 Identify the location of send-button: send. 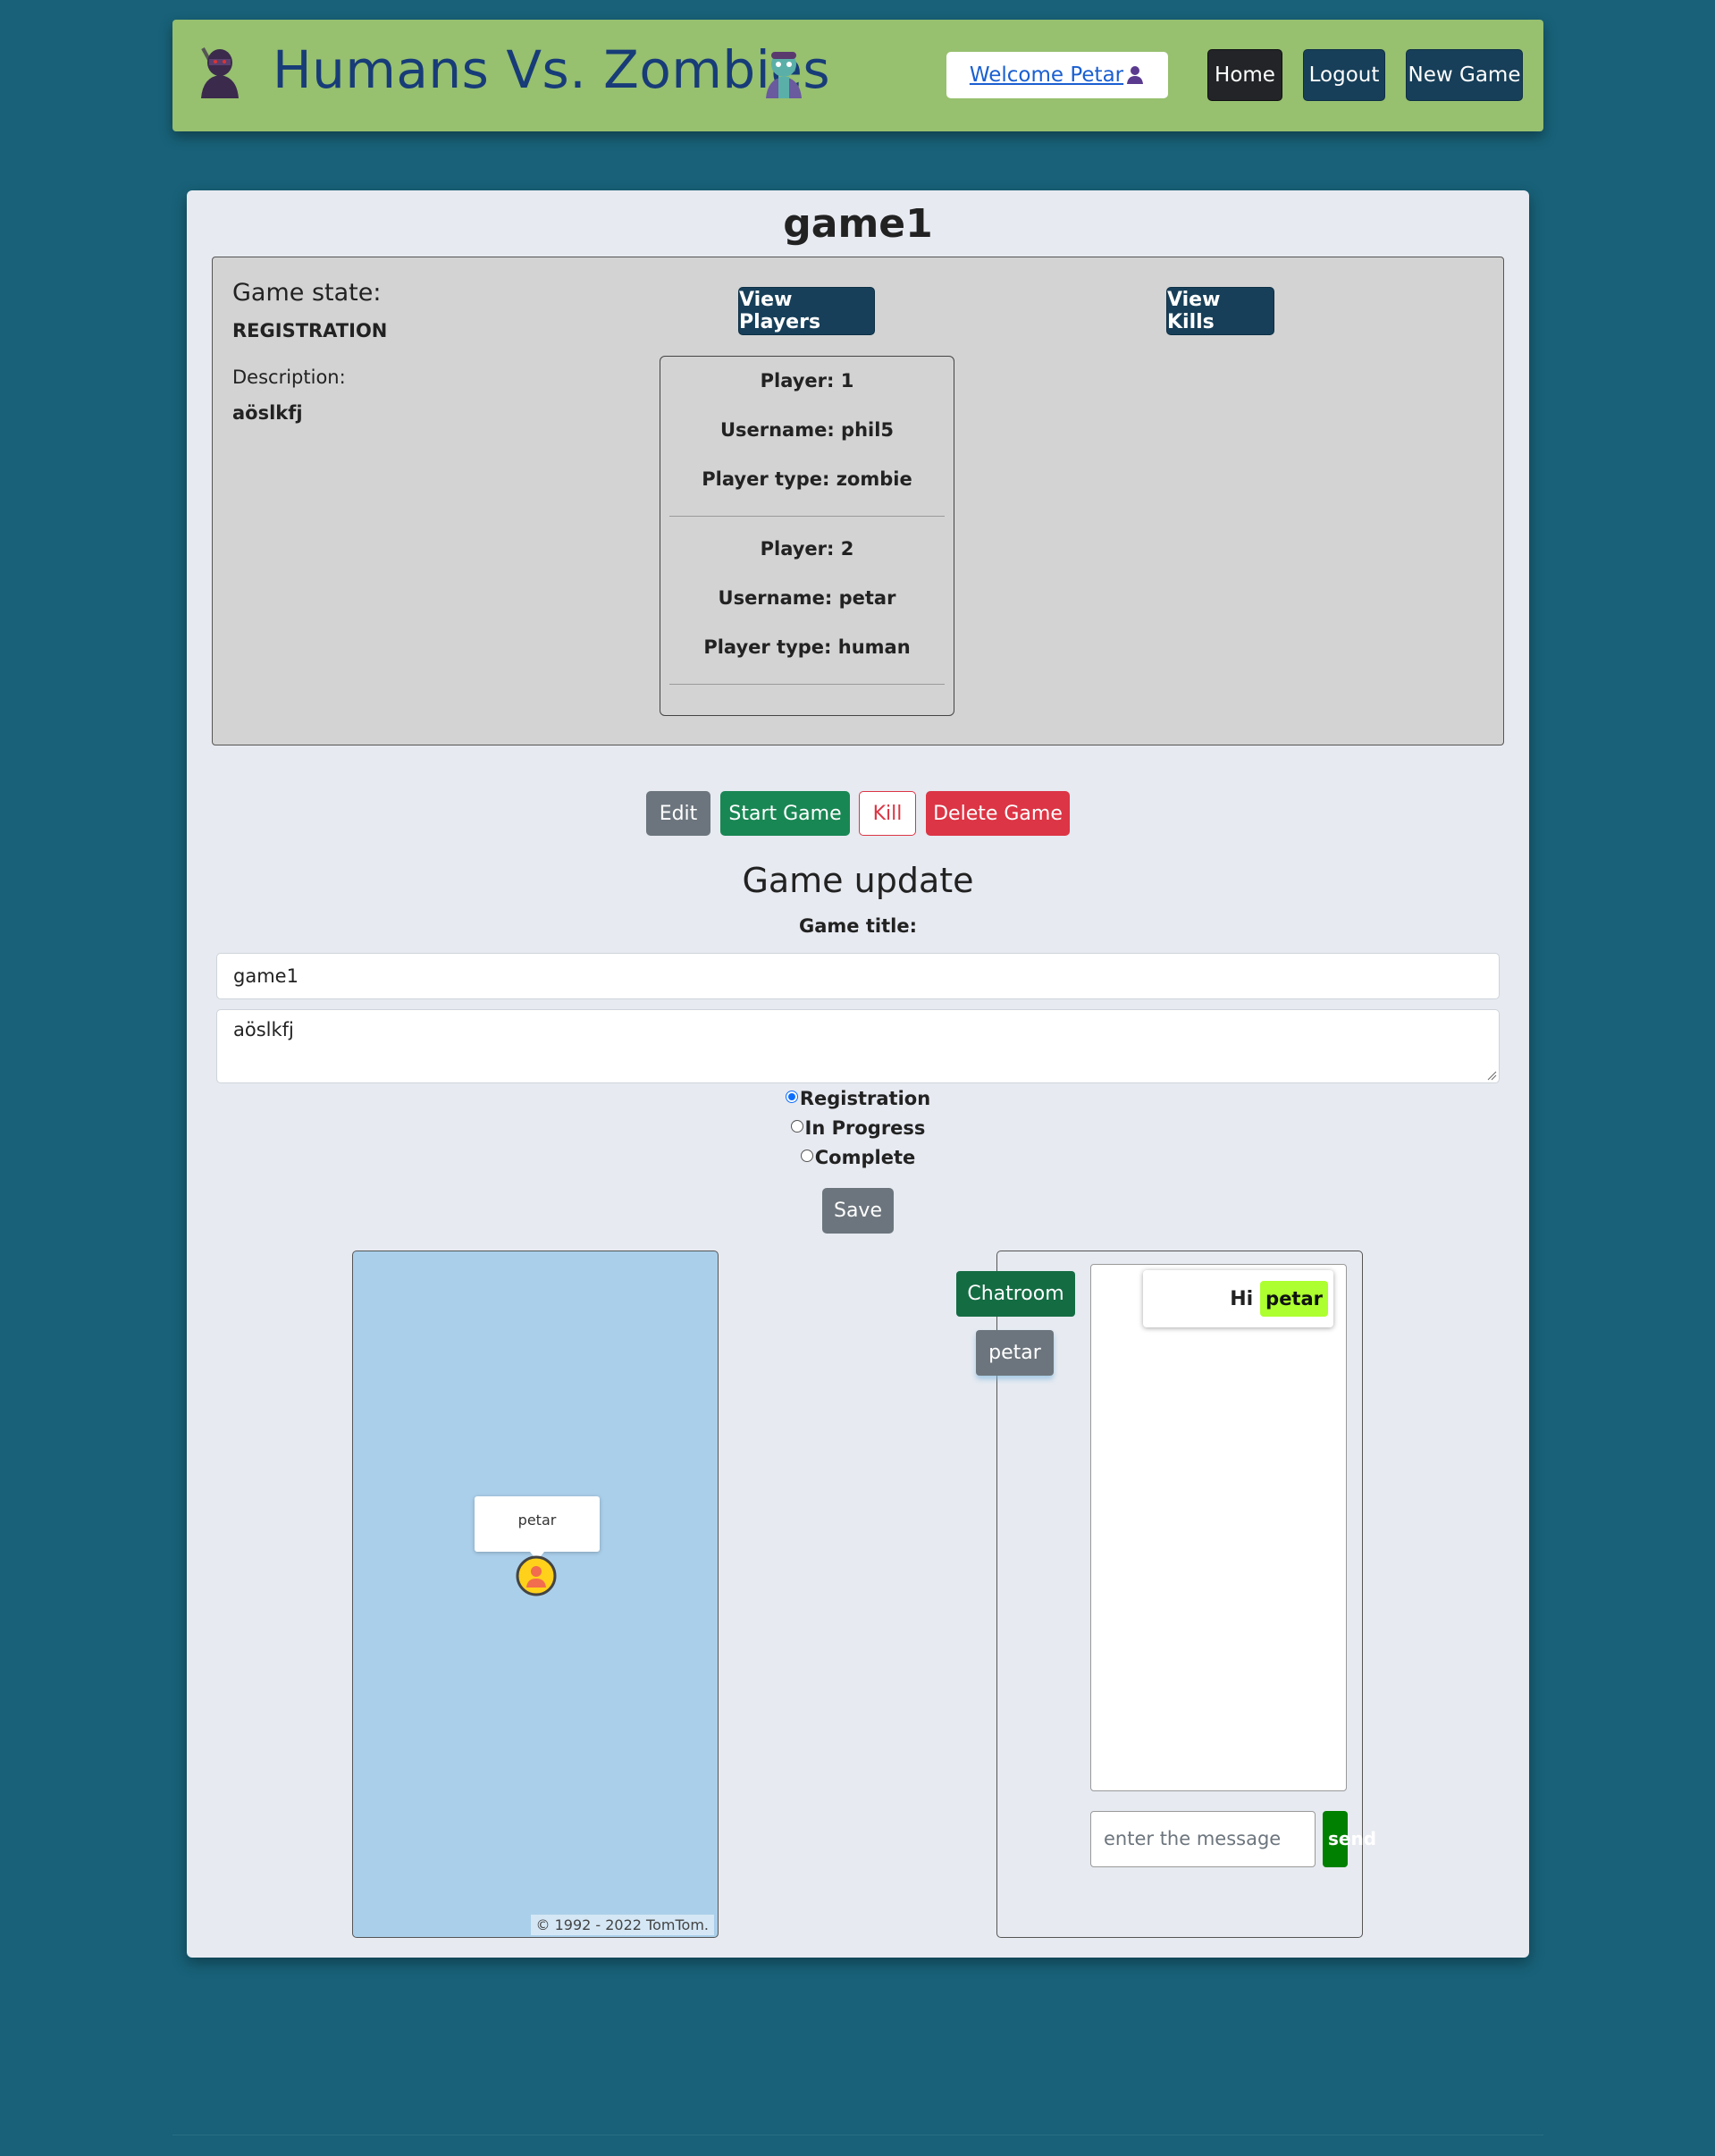
(1349, 1839).